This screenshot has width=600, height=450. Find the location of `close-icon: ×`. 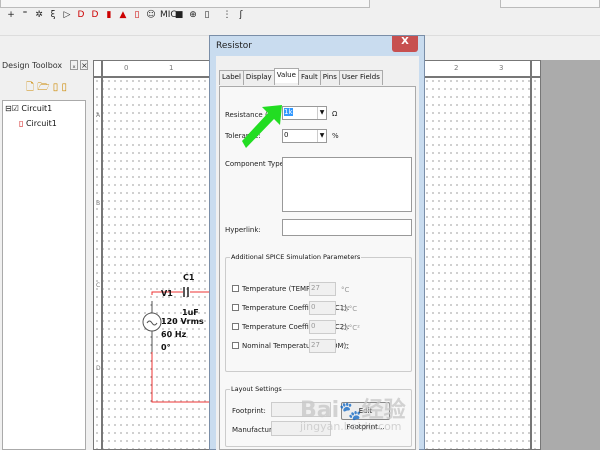

close-icon: × is located at coordinates (84, 65).